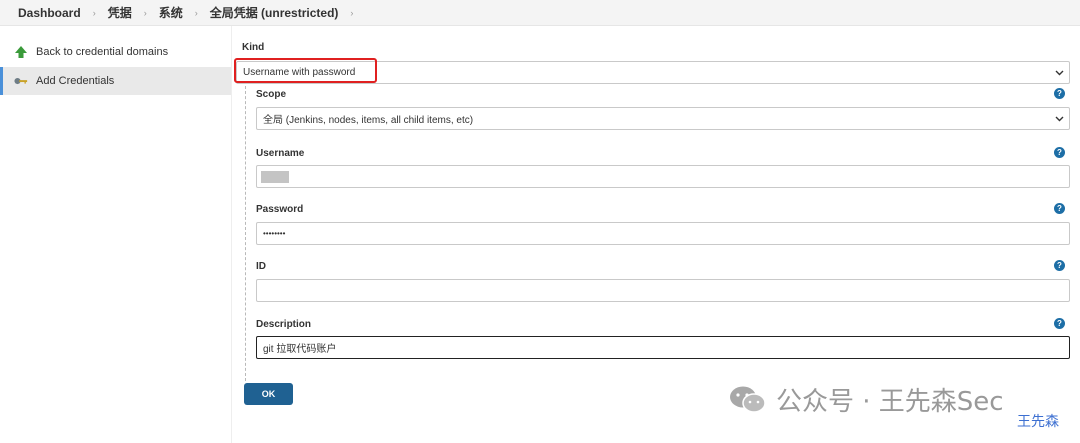 The image size is (1080, 443). What do you see at coordinates (663, 233) in the screenshot?
I see `password-field: ••••••••` at bounding box center [663, 233].